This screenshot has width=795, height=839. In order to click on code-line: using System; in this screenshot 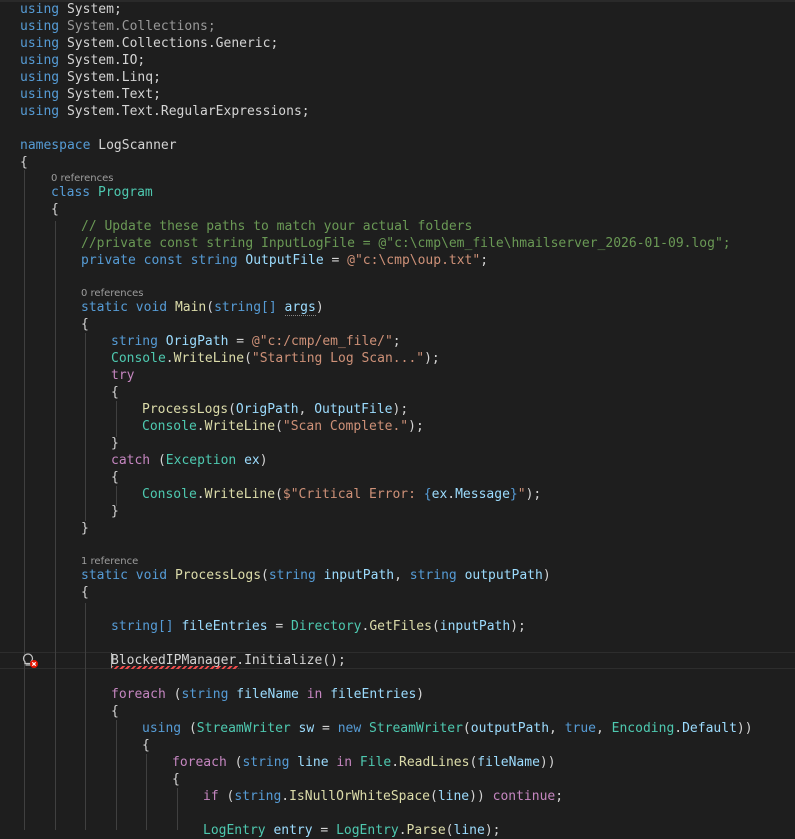, I will do `click(71, 9)`.